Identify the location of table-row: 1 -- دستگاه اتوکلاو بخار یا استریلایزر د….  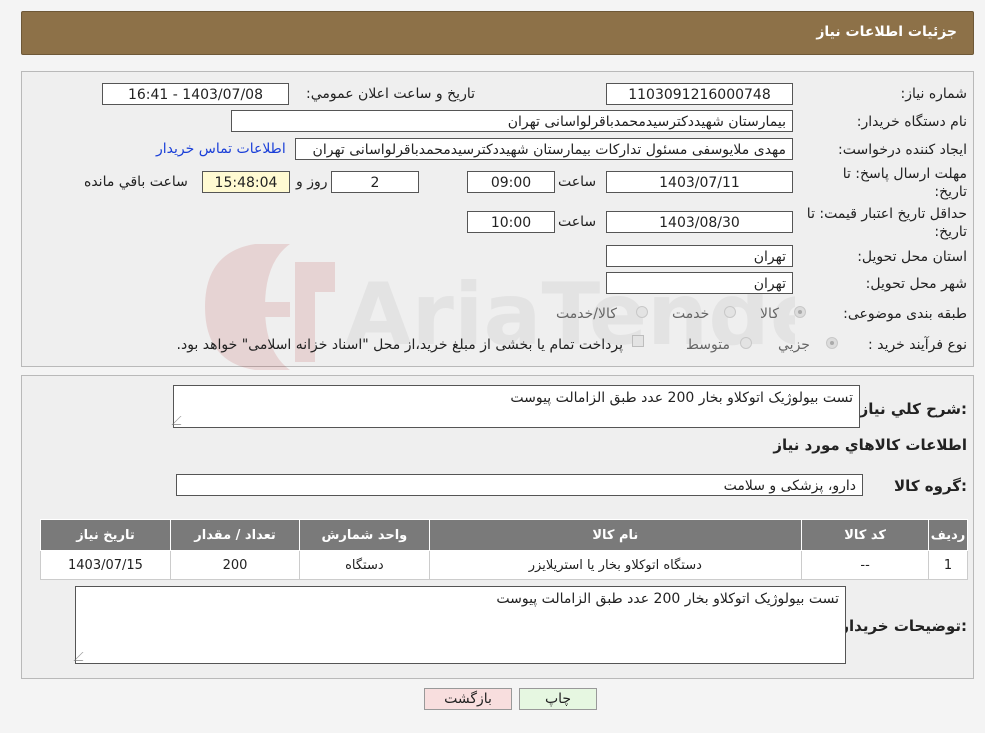
(504, 565).